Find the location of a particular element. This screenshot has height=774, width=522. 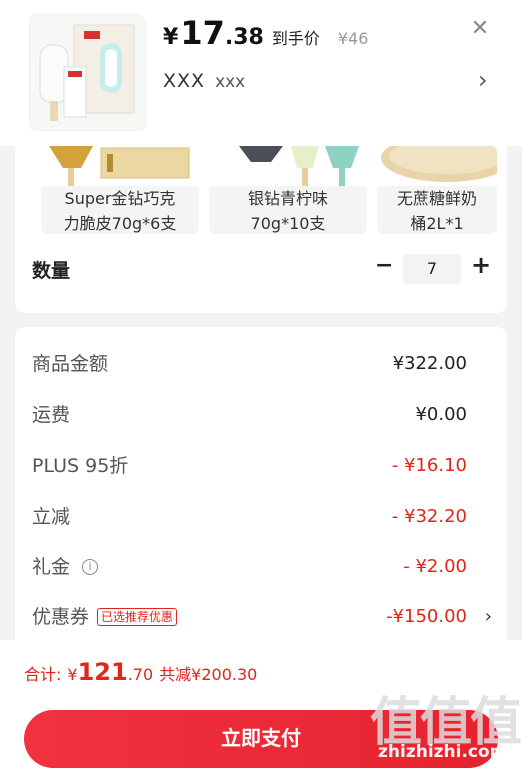

coupon-label-wrap: 优惠券 已选推荐优惠 is located at coordinates (105, 617).